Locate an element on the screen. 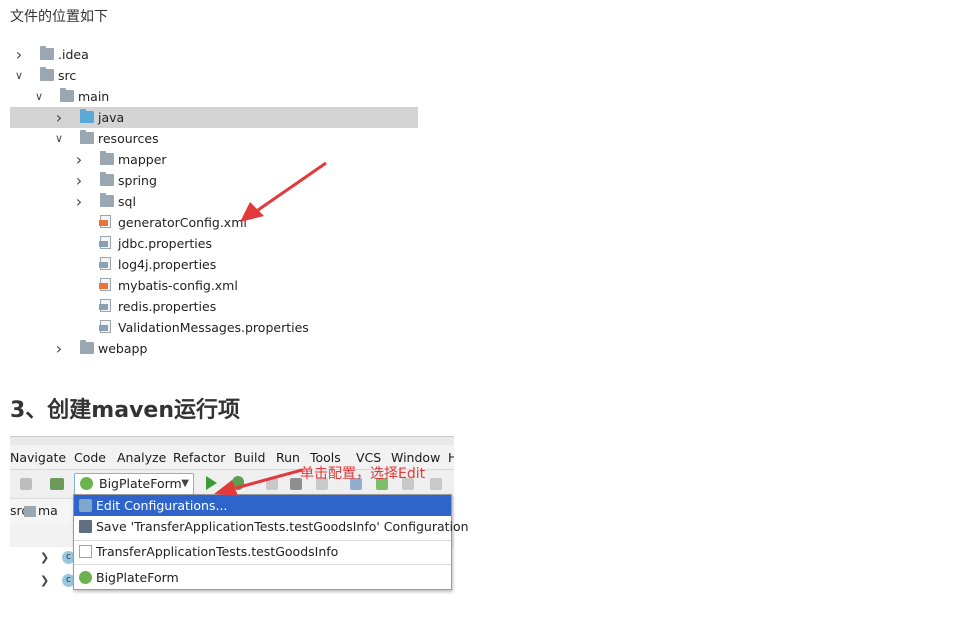 This screenshot has width=977, height=624. tree-item: log4j.properties is located at coordinates (214, 264).